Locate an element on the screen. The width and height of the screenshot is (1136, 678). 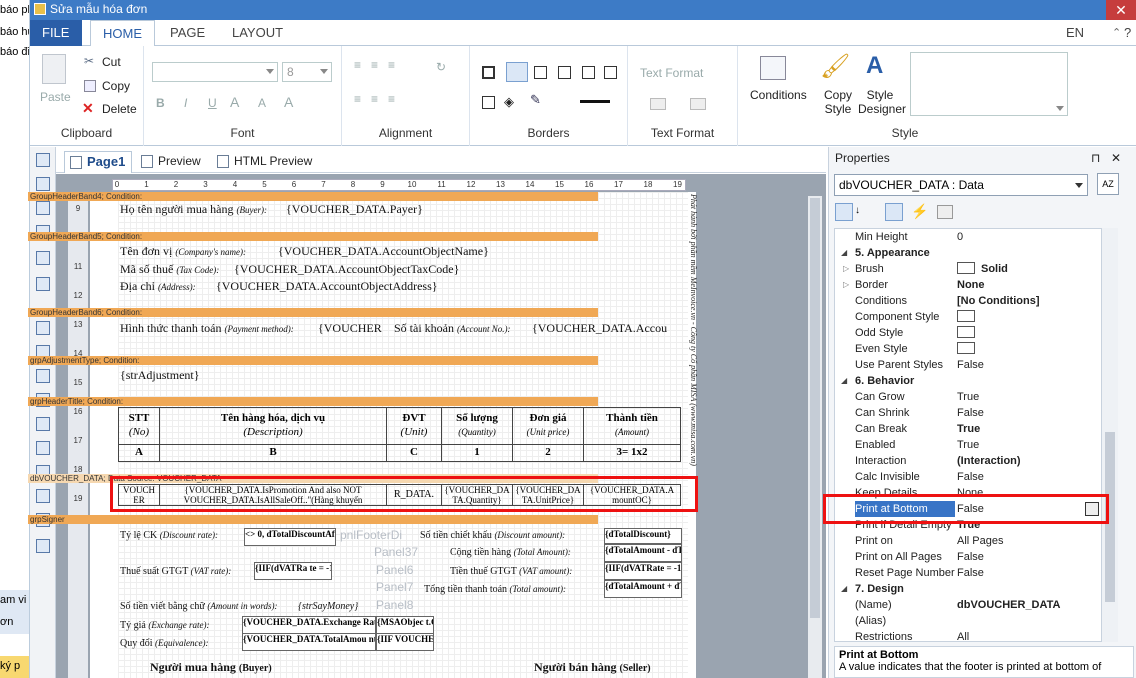
vat-label: Thuế suất GTGT (VAT rate): is located at coordinates (175, 571).